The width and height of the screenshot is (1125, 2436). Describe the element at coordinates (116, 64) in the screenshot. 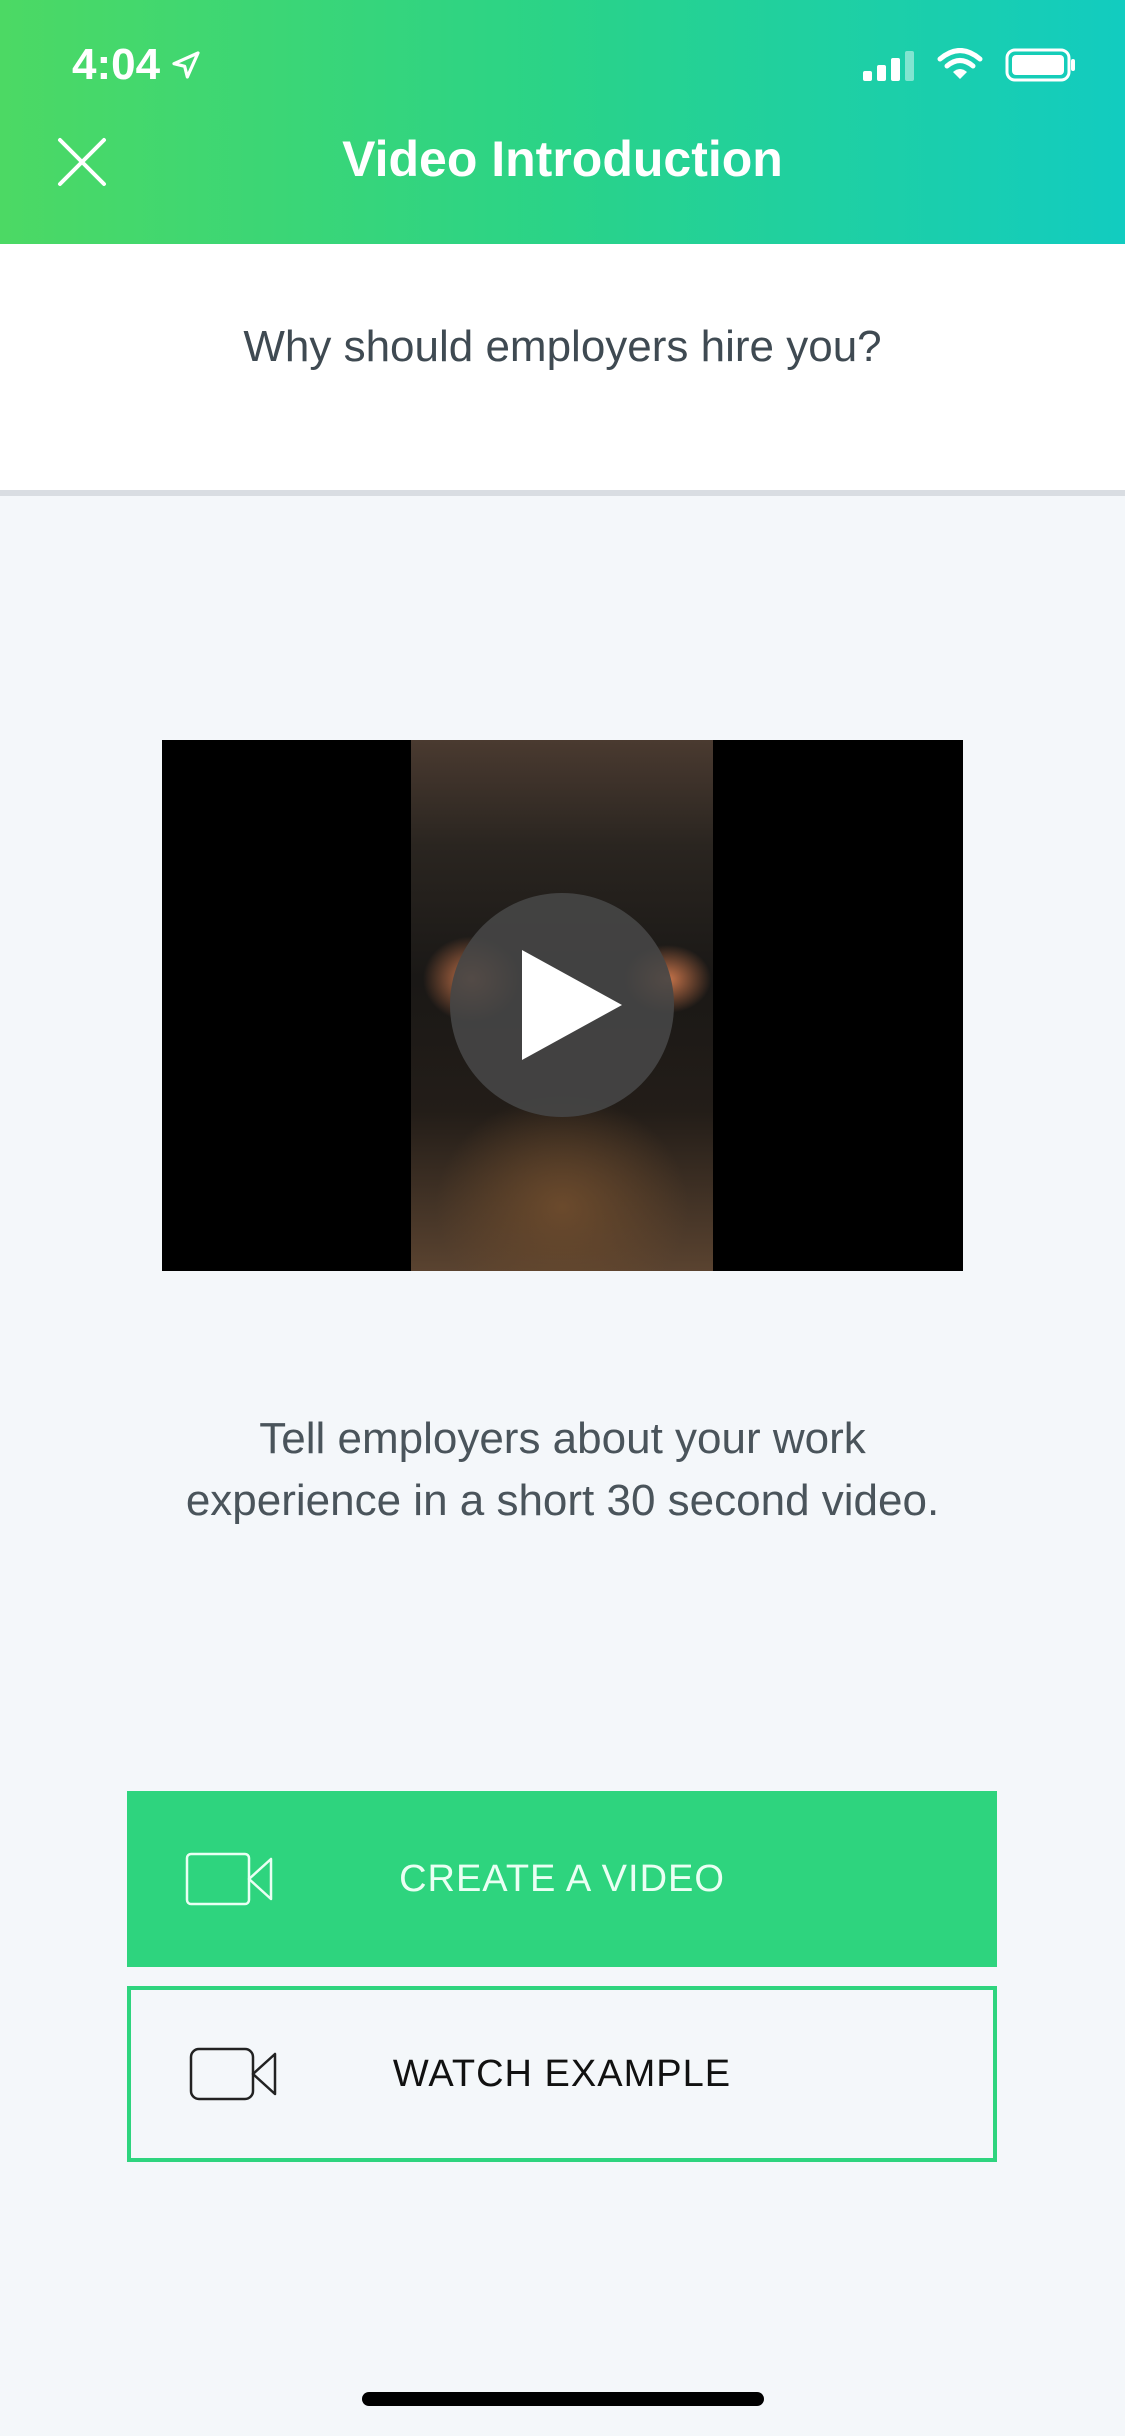

I see `time-label: 4:04` at that location.